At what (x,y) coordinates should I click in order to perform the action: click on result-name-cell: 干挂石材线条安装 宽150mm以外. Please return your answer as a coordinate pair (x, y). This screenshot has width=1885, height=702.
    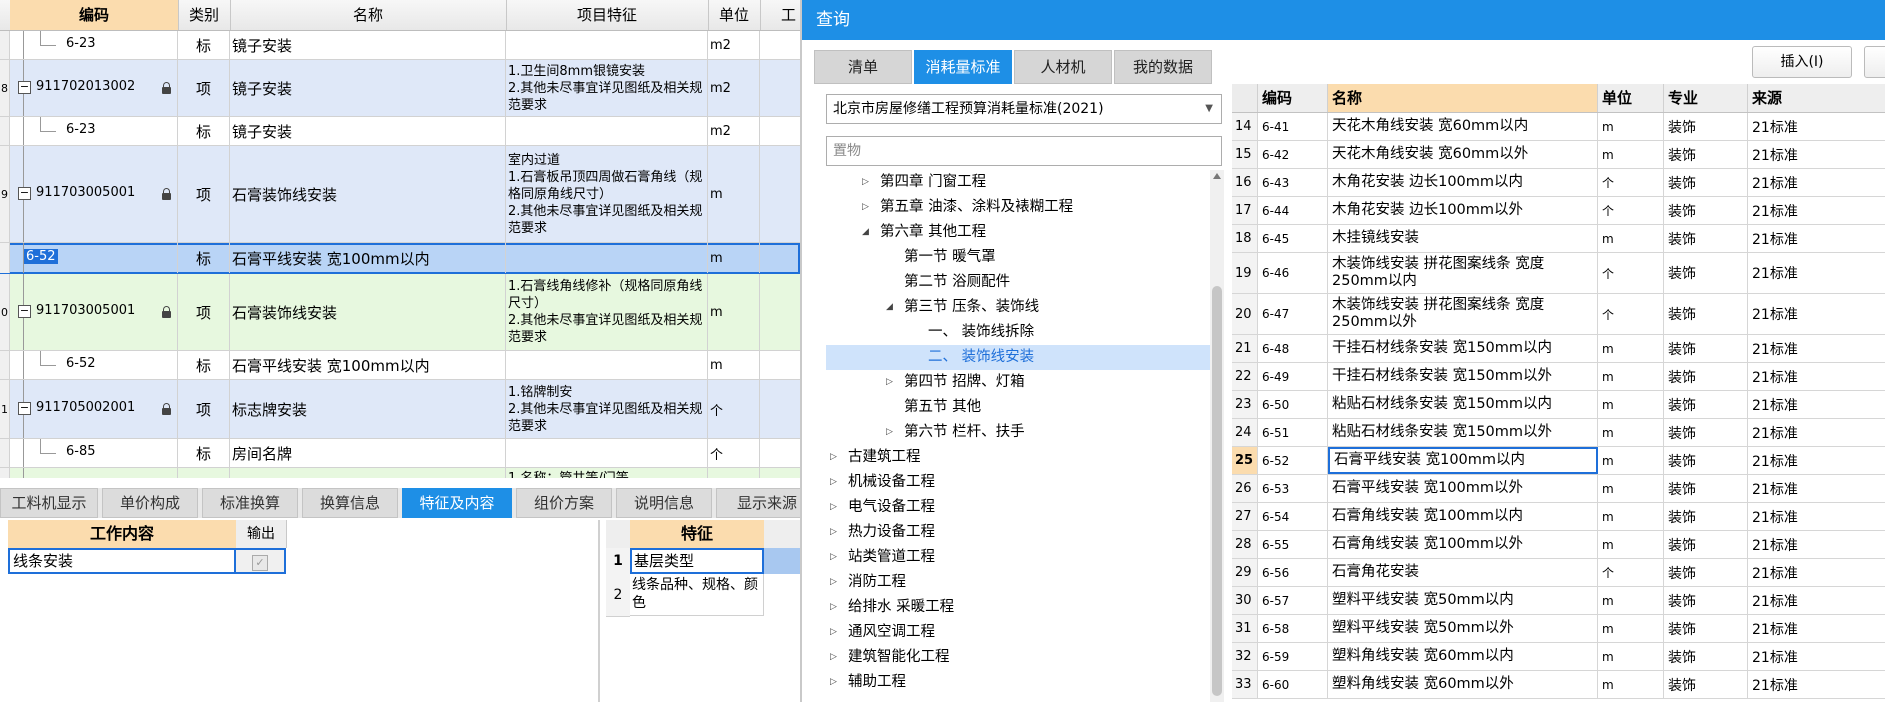
    Looking at the image, I should click on (1463, 376).